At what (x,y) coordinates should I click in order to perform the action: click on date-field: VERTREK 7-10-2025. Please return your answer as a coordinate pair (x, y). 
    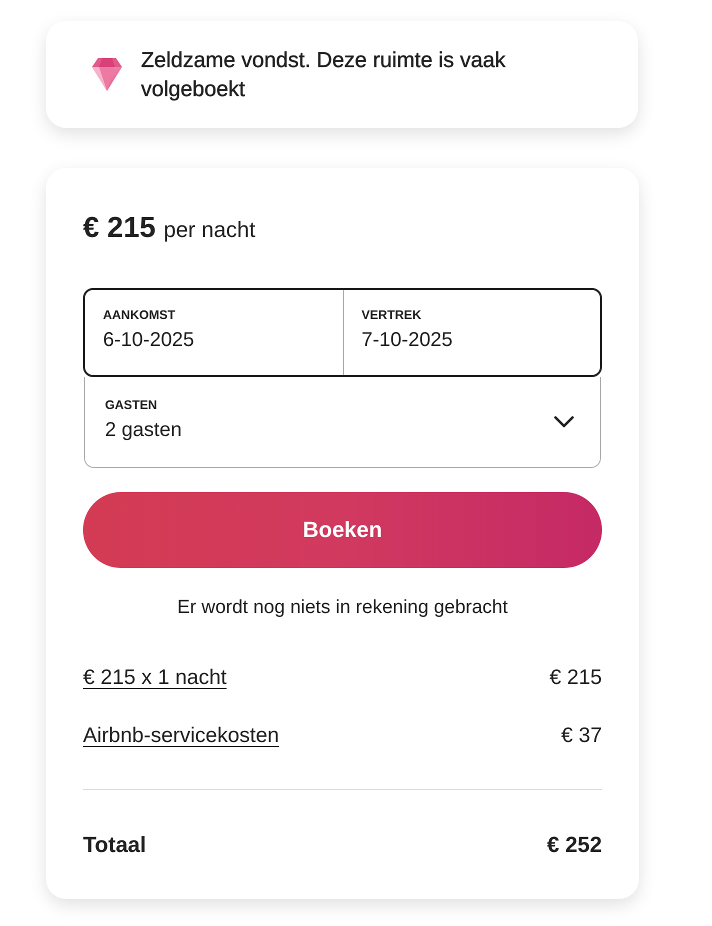
    Looking at the image, I should click on (471, 332).